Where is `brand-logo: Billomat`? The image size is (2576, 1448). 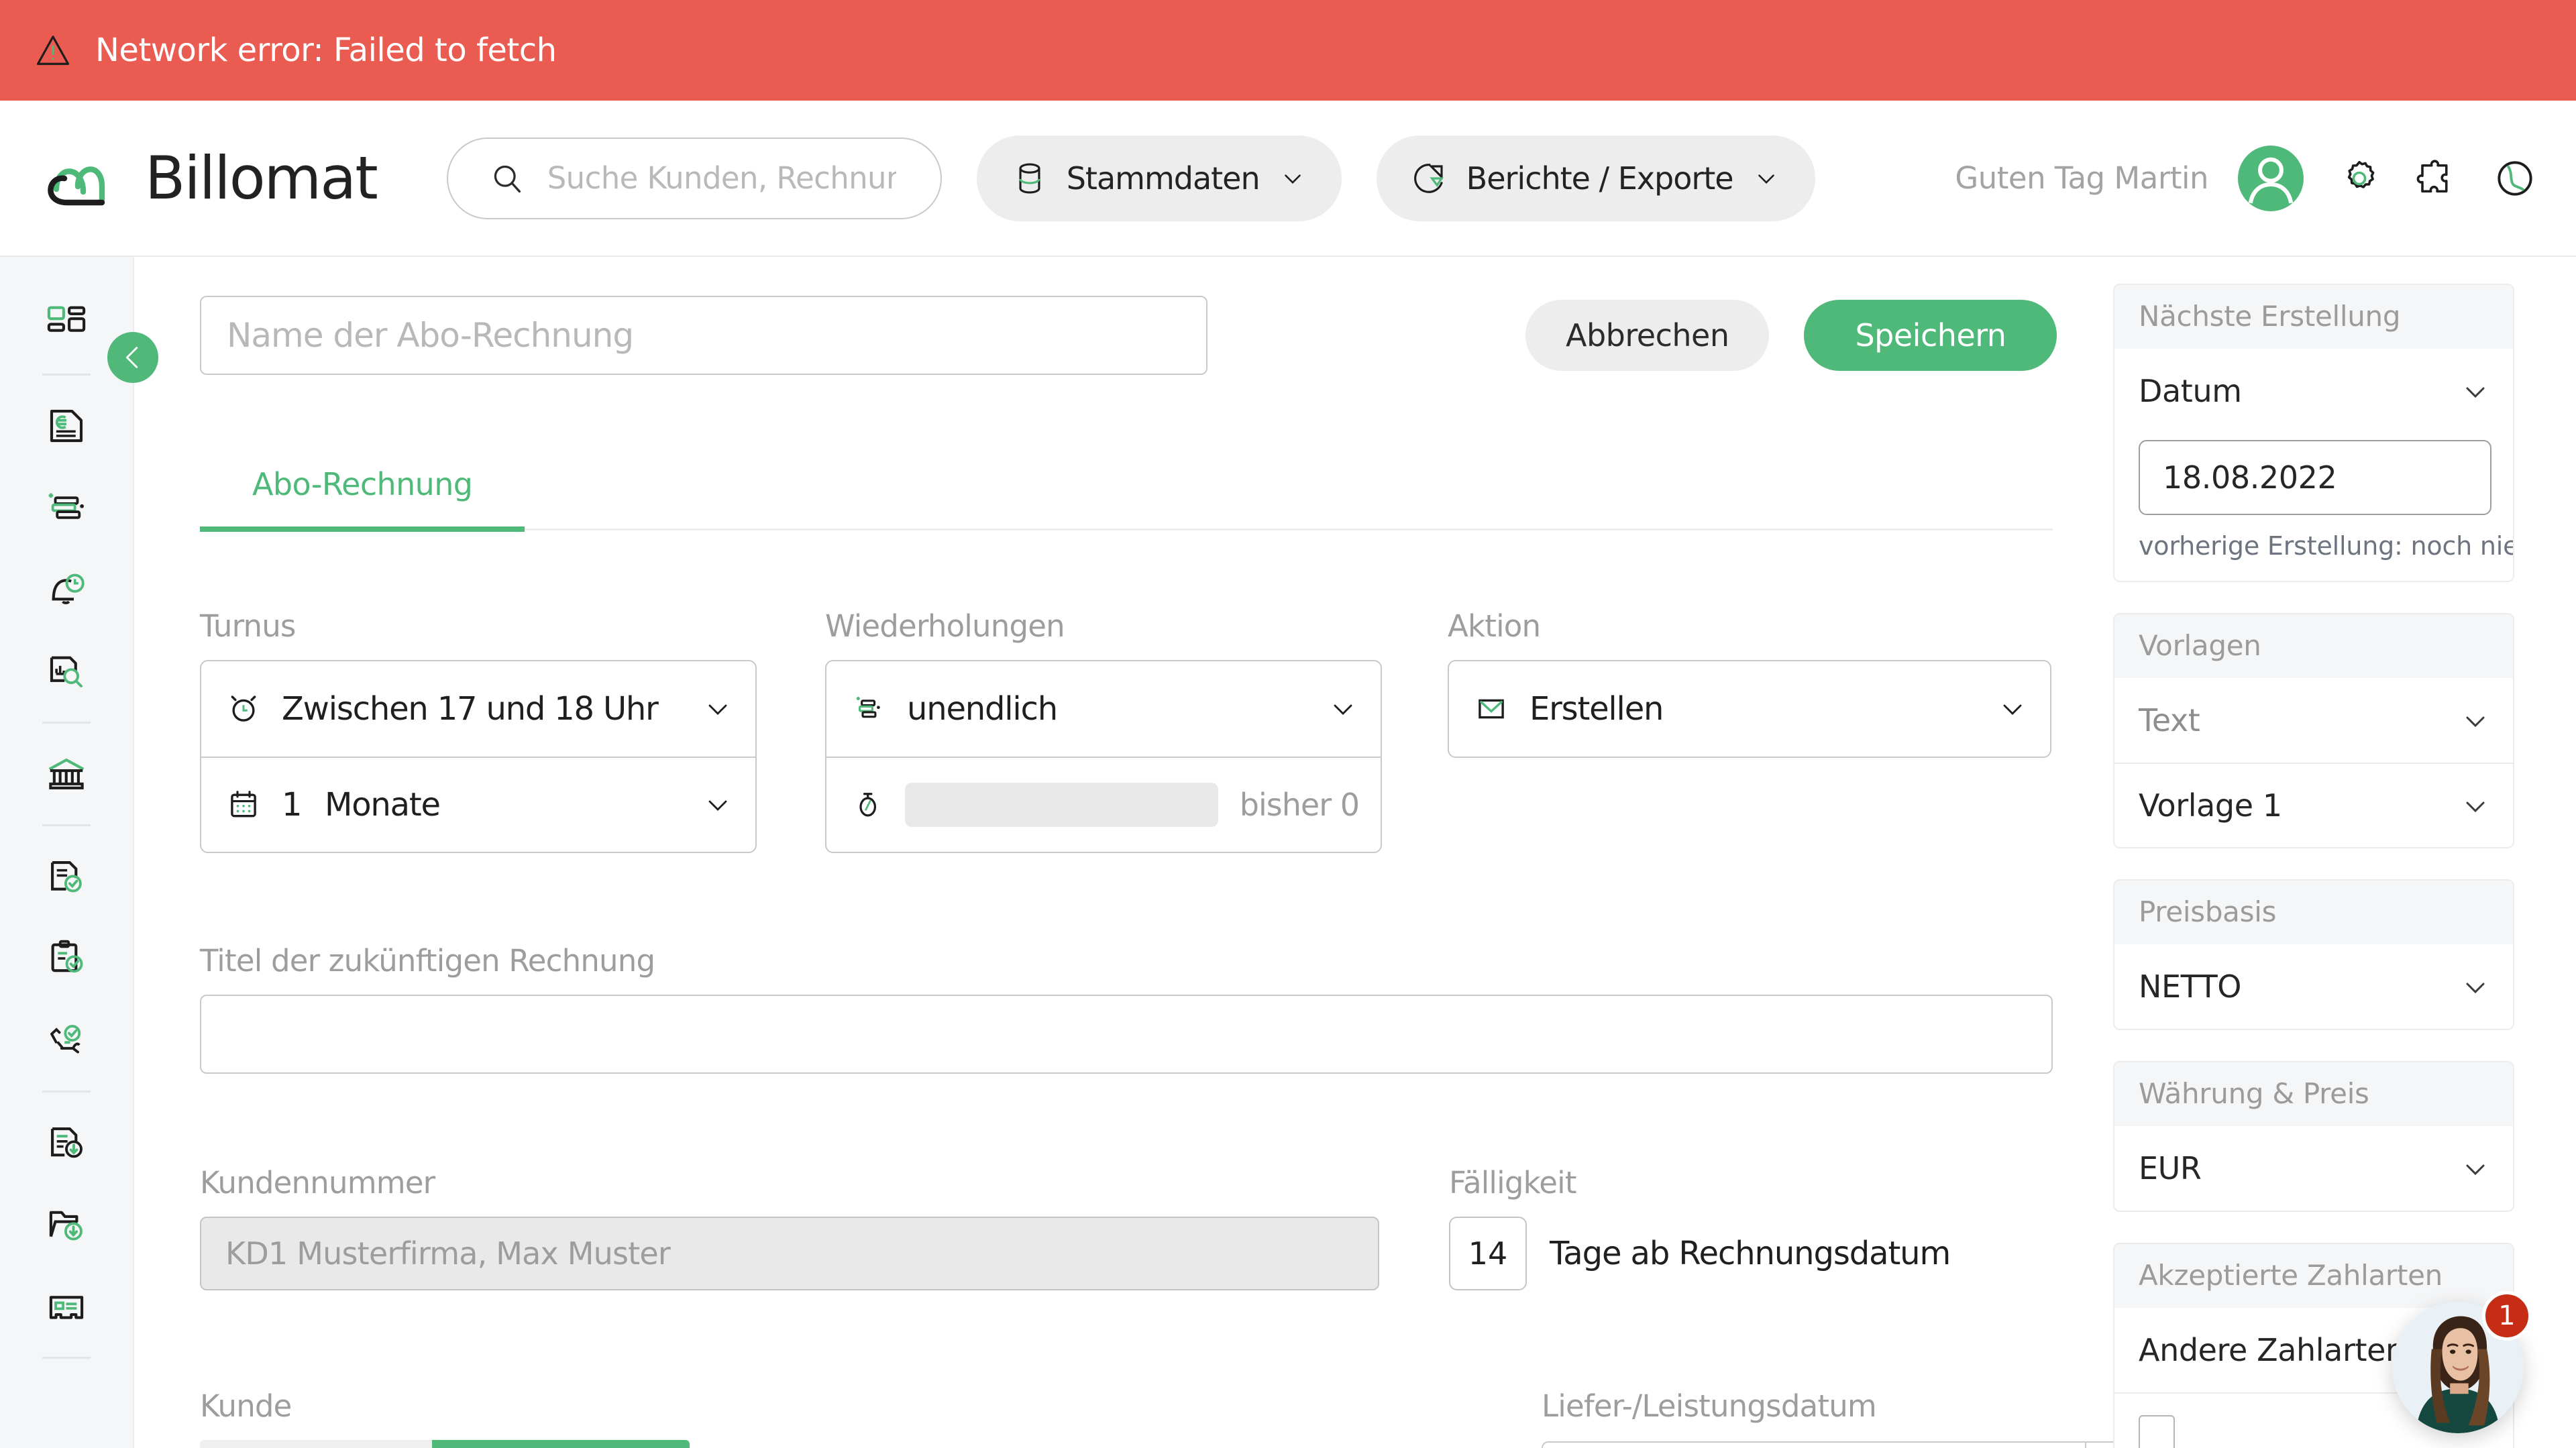
brand-logo: Billomat is located at coordinates (208, 178).